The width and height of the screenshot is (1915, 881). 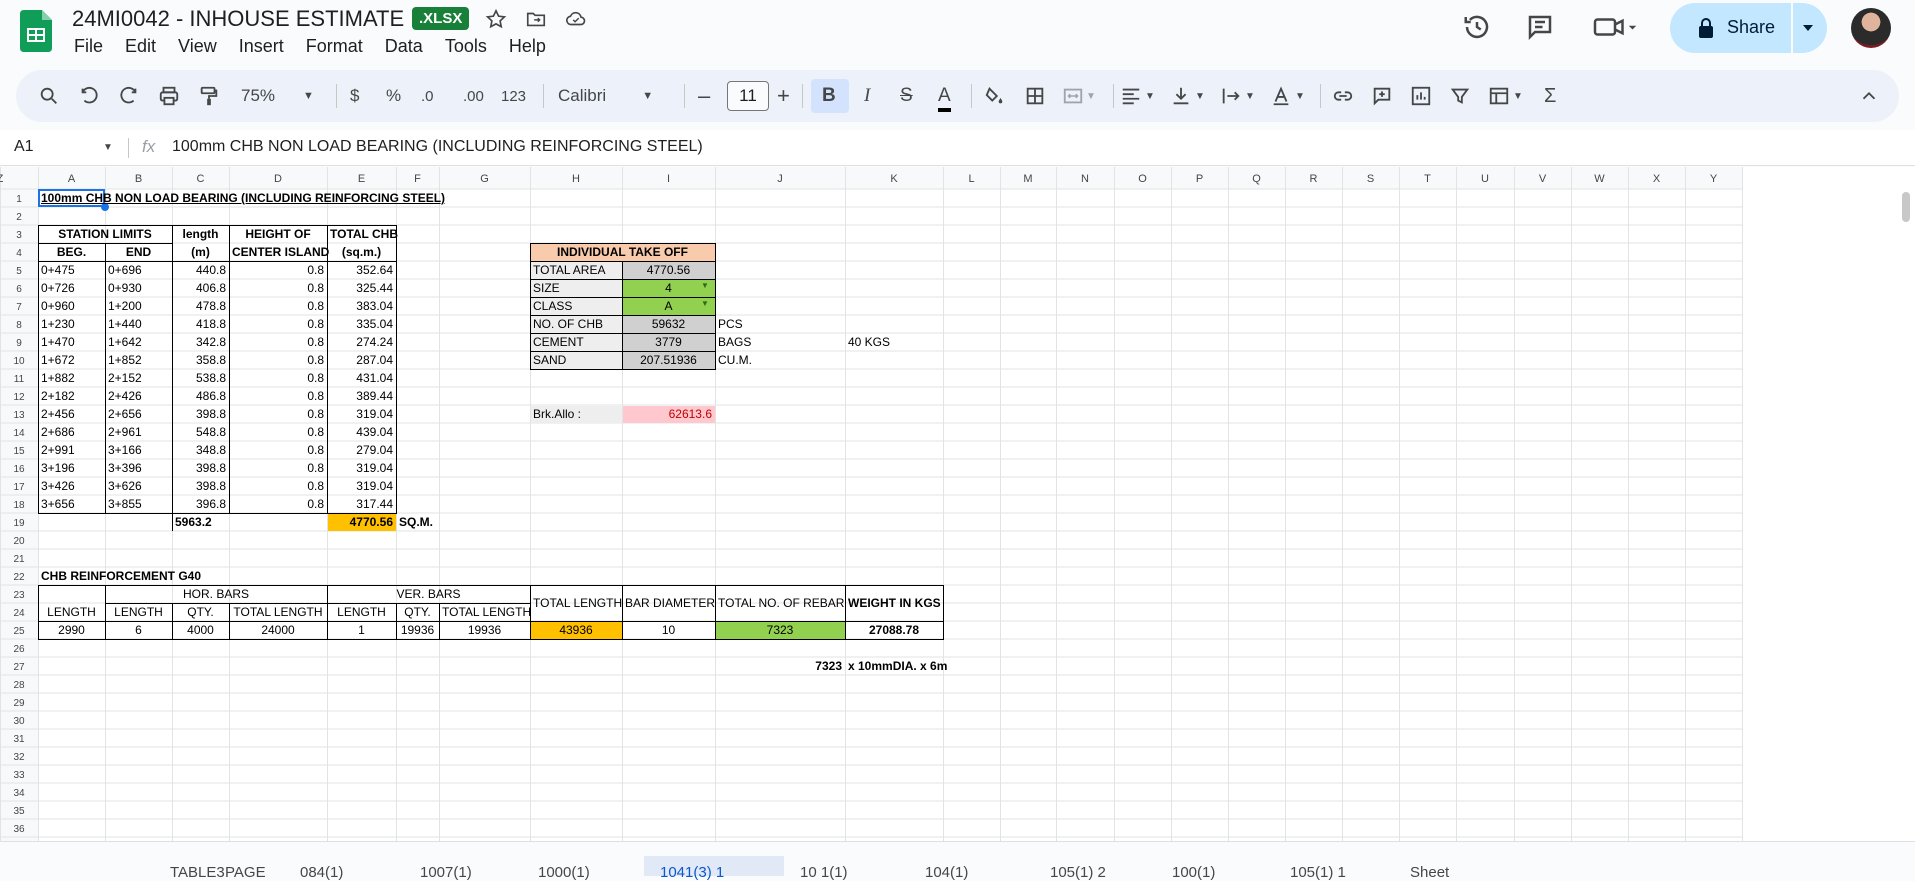 I want to click on merge-cells-icon: ▼, so click(x=1079, y=96).